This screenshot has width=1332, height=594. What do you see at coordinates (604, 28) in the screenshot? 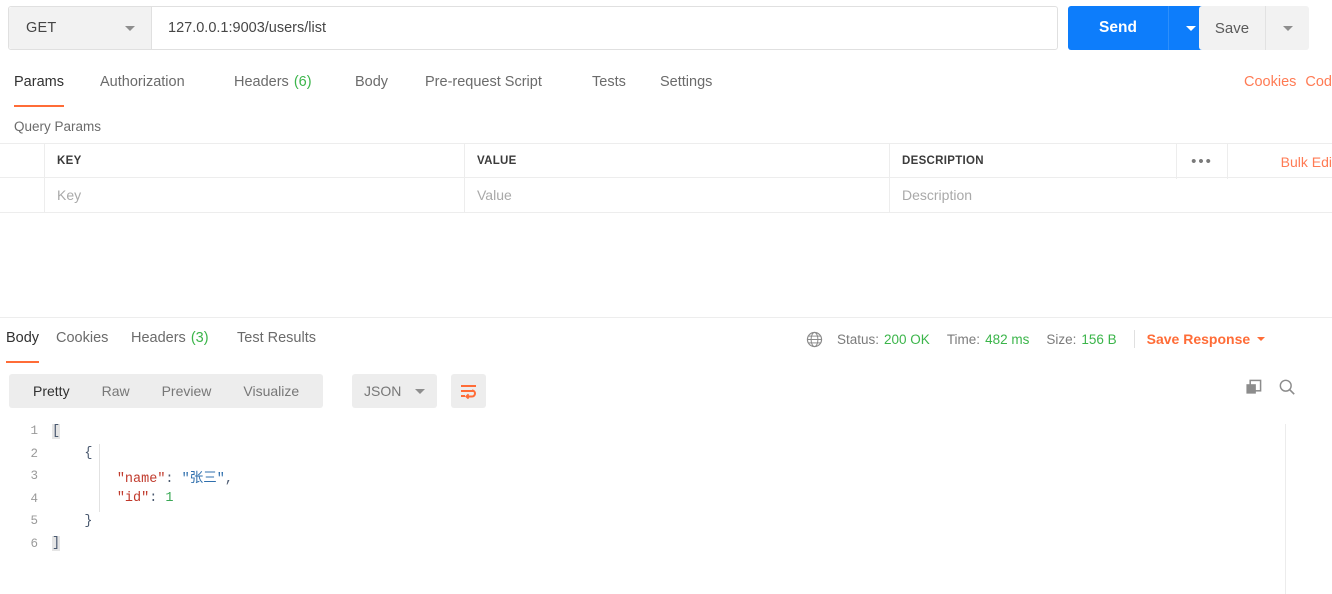
I see `url-input: 127.0.0.1:9003/users/list` at bounding box center [604, 28].